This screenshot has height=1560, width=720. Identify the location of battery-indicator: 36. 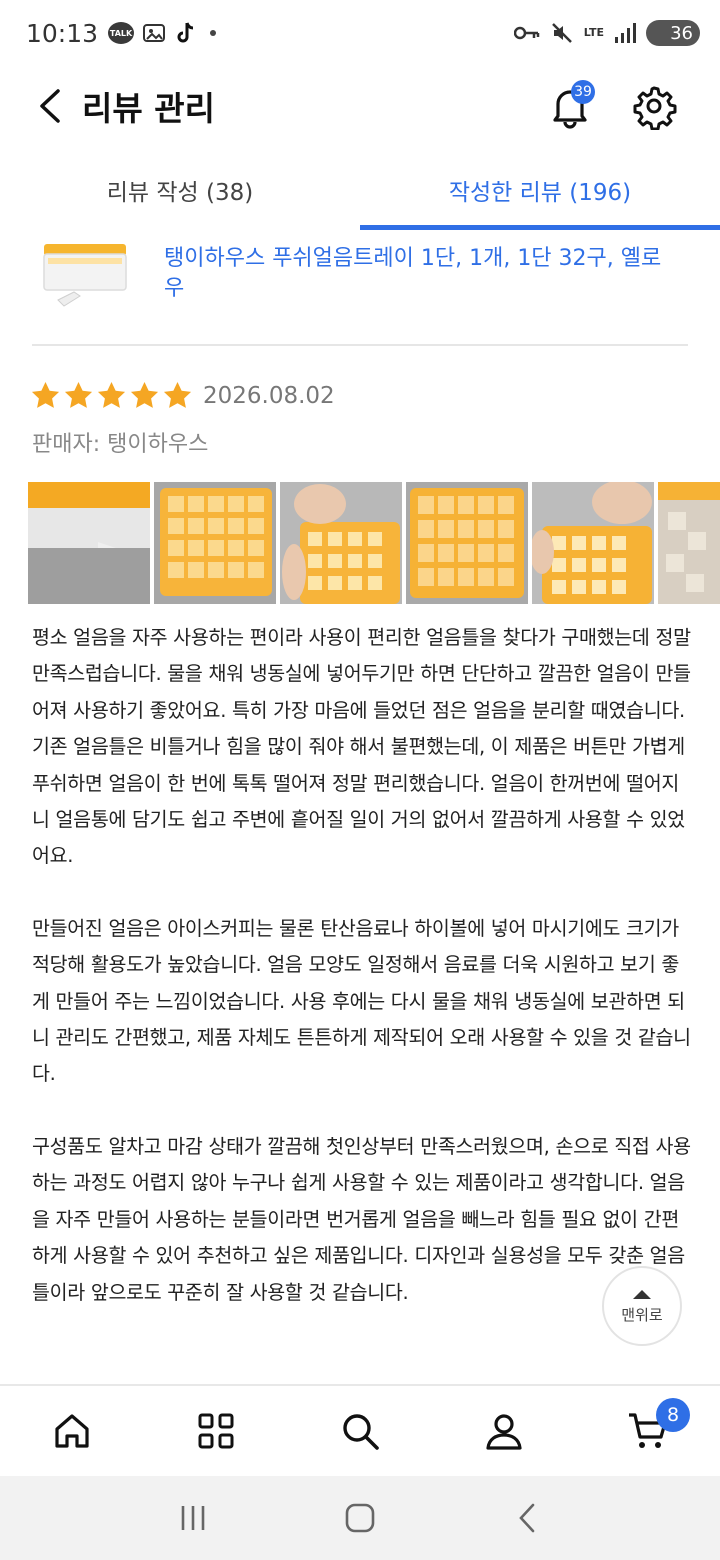
(673, 33).